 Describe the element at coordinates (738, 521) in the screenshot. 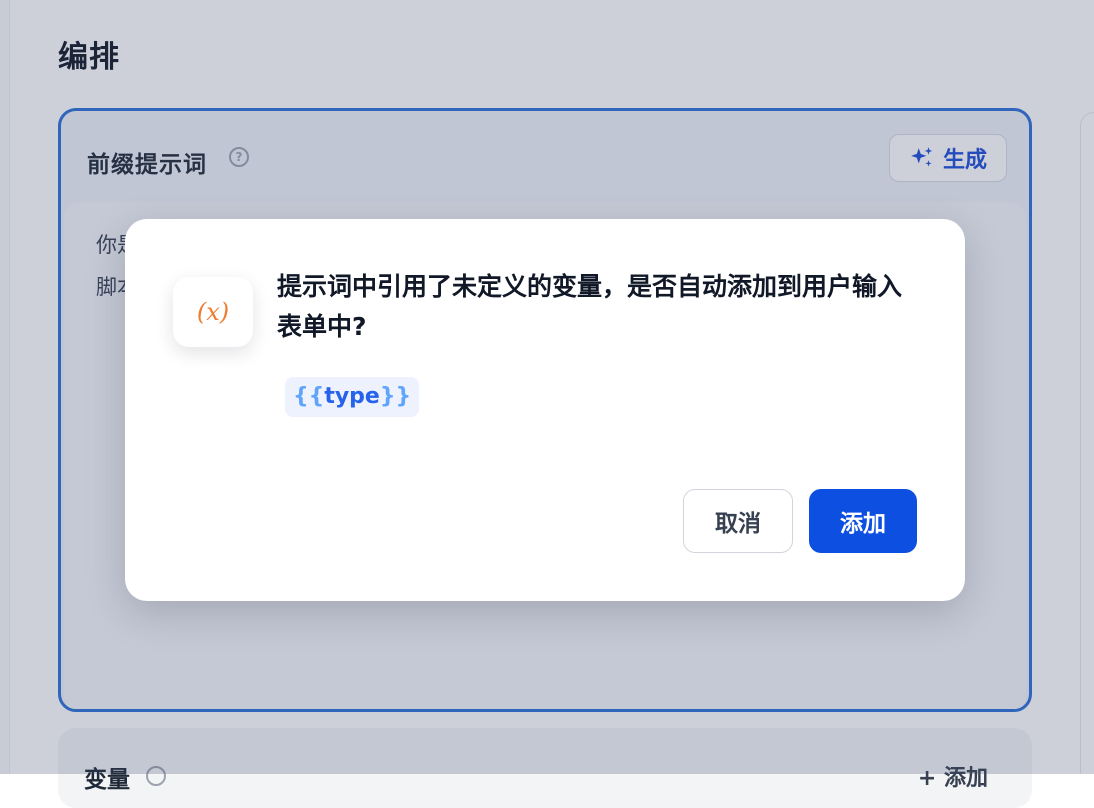

I see `cancel-button: 取消` at that location.